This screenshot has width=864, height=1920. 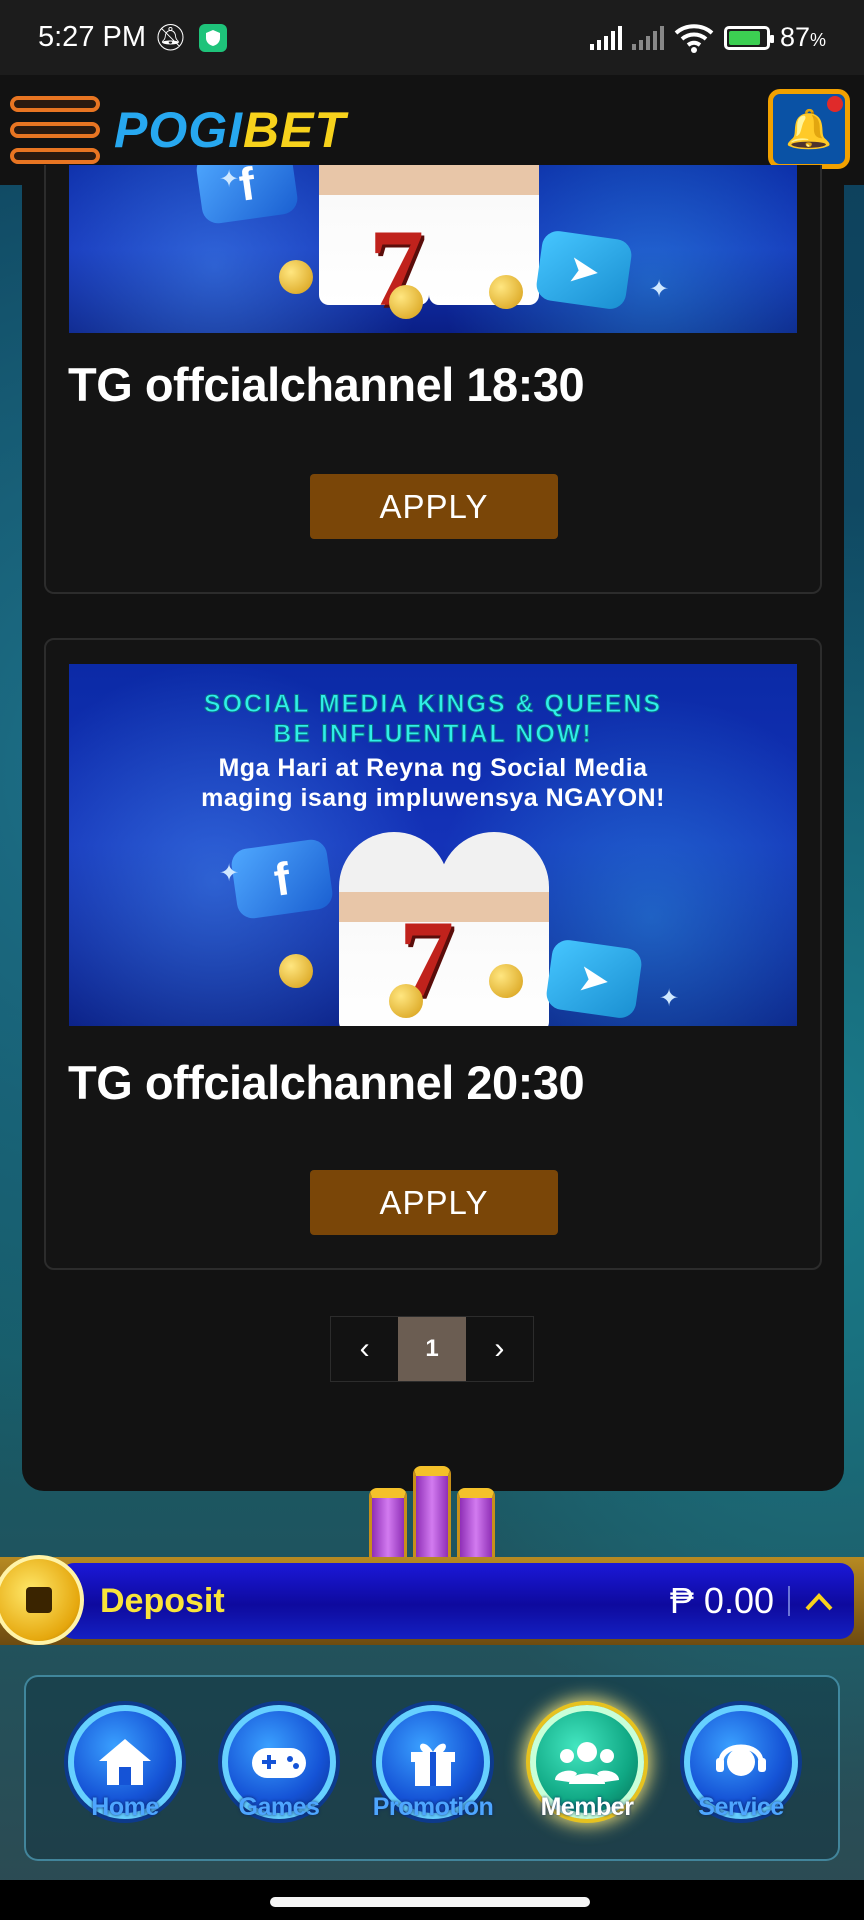 I want to click on signal-icon-secondary, so click(x=647, y=37).